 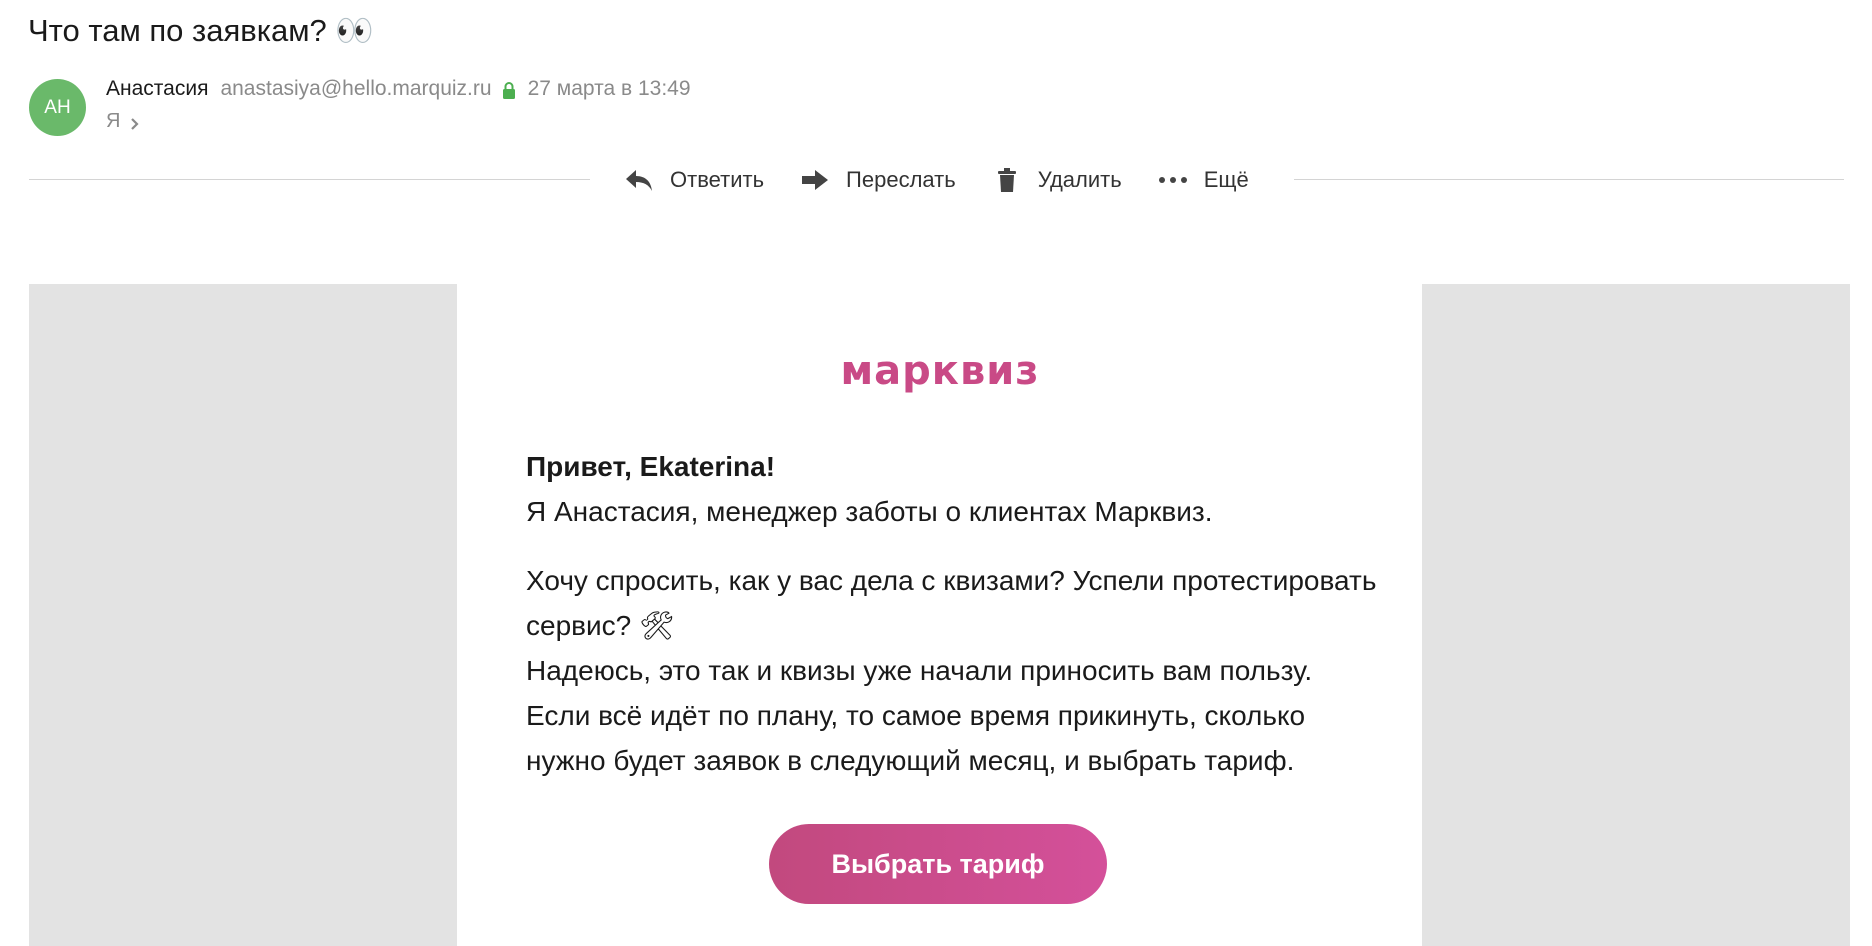 I want to click on forward-button: Переслать, so click(x=878, y=180).